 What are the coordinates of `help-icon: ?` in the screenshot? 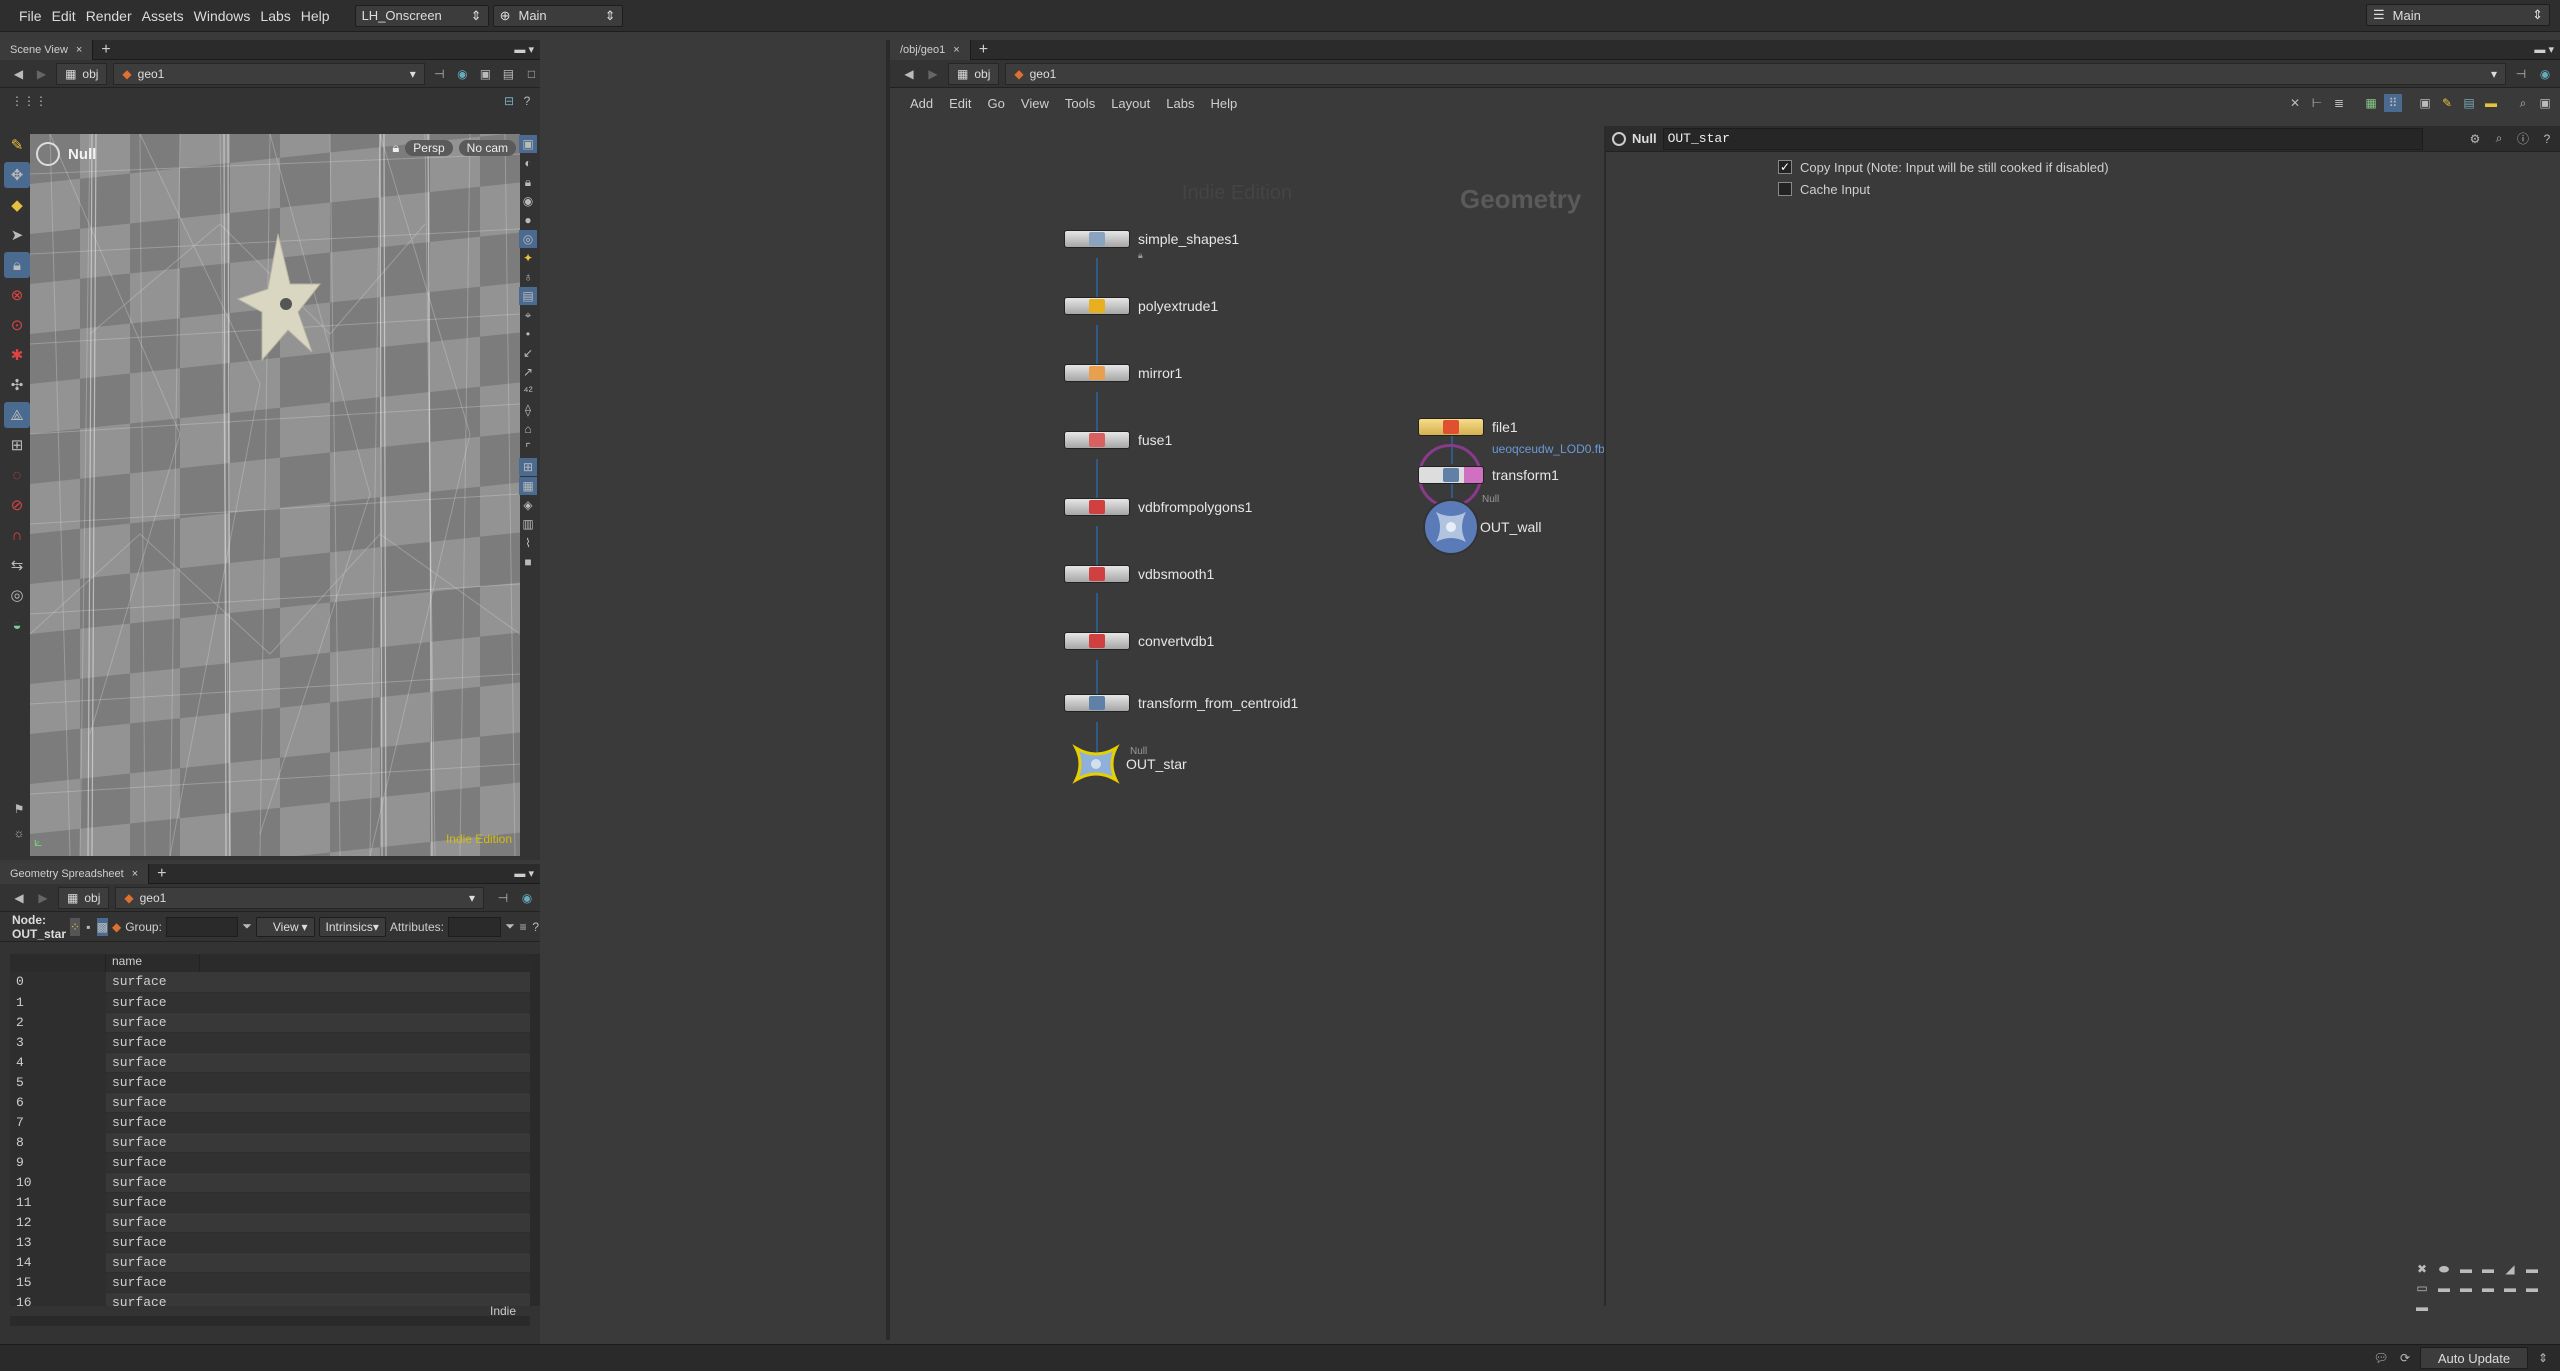 It's located at (2547, 139).